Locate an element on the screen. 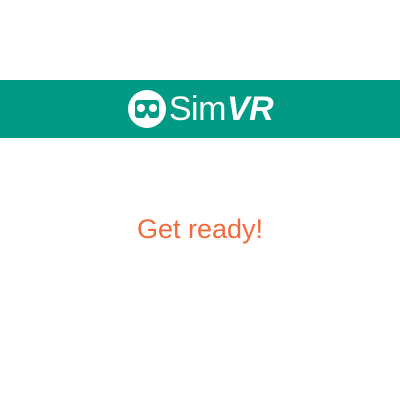  brand-name: Sim VR is located at coordinates (221, 109).